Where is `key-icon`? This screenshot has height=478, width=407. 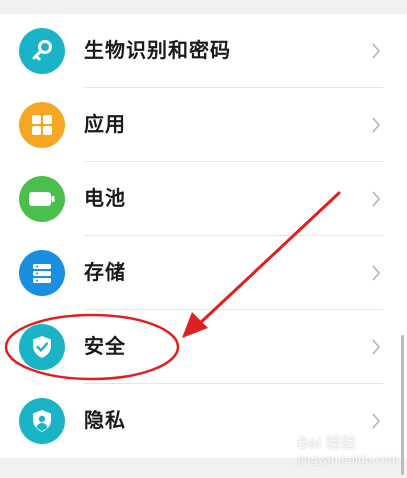
key-icon is located at coordinates (42, 51).